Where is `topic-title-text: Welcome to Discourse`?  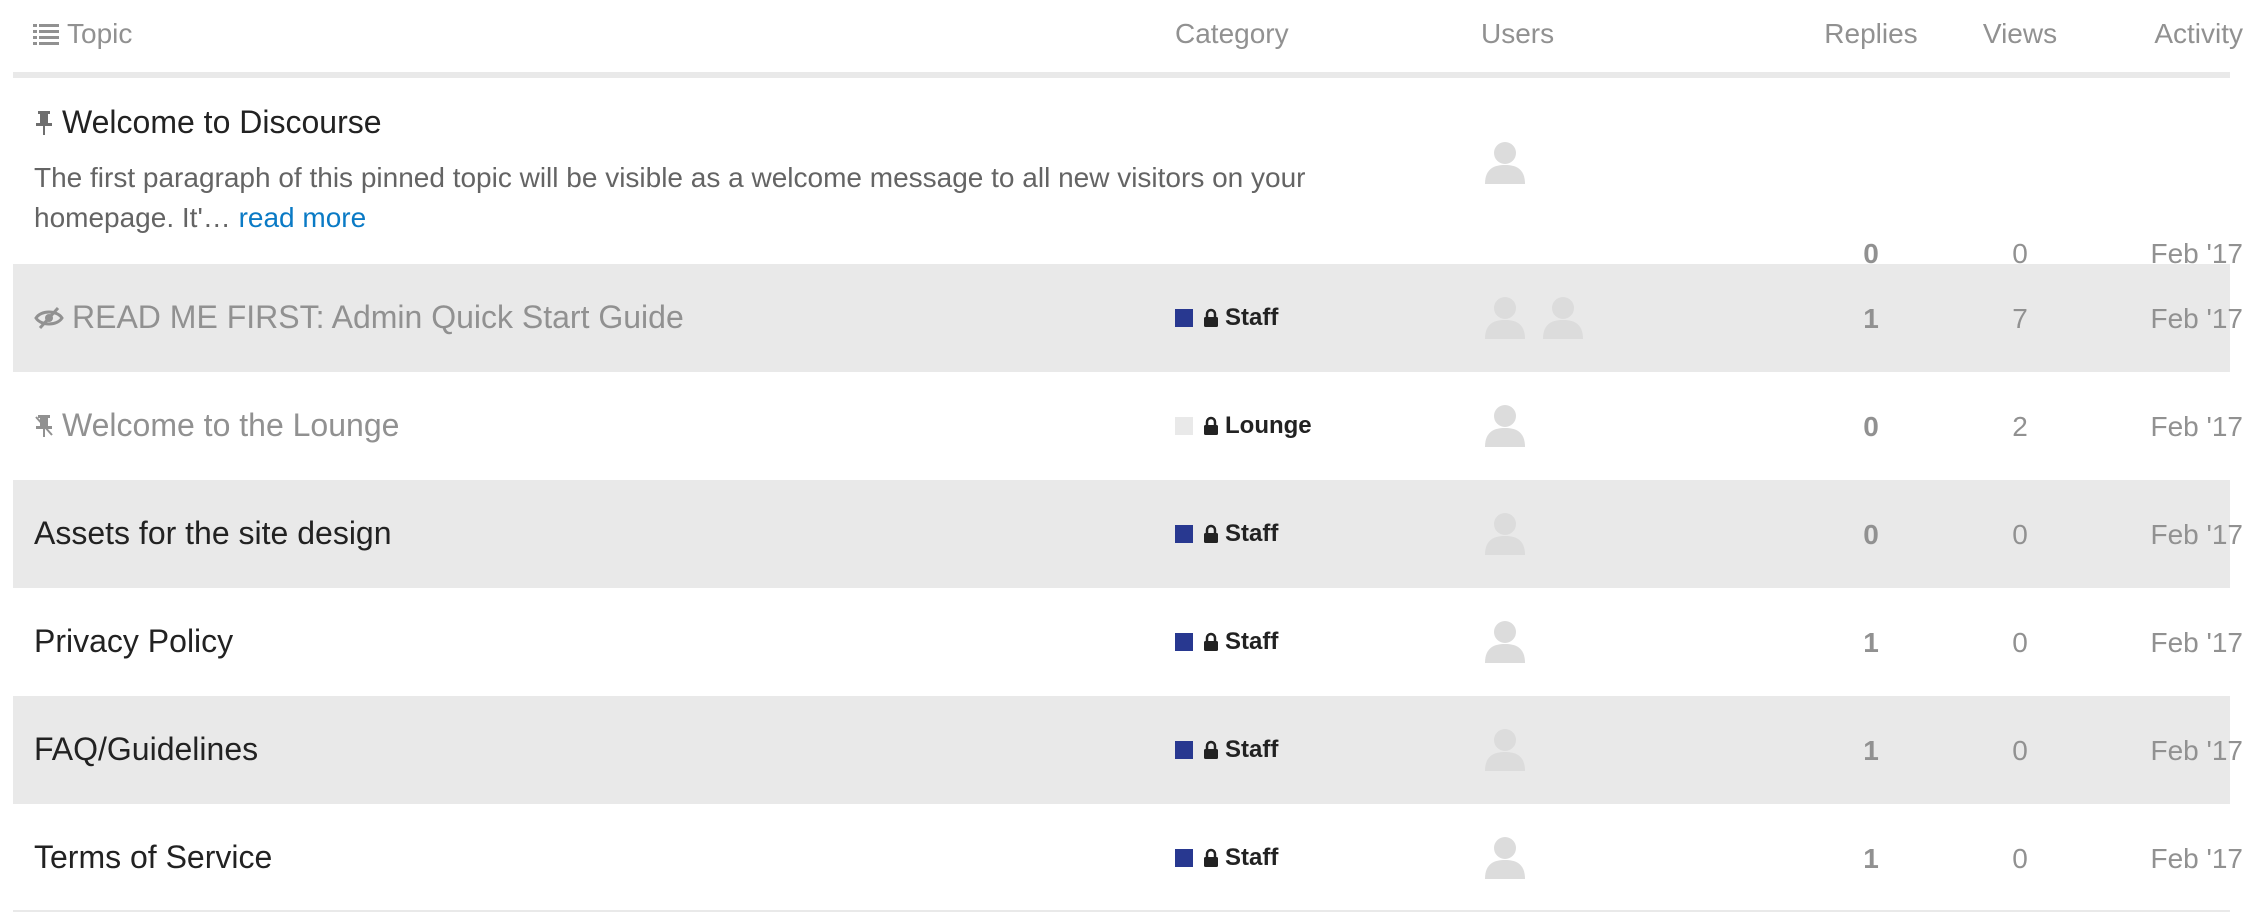
topic-title-text: Welcome to Discourse is located at coordinates (222, 122).